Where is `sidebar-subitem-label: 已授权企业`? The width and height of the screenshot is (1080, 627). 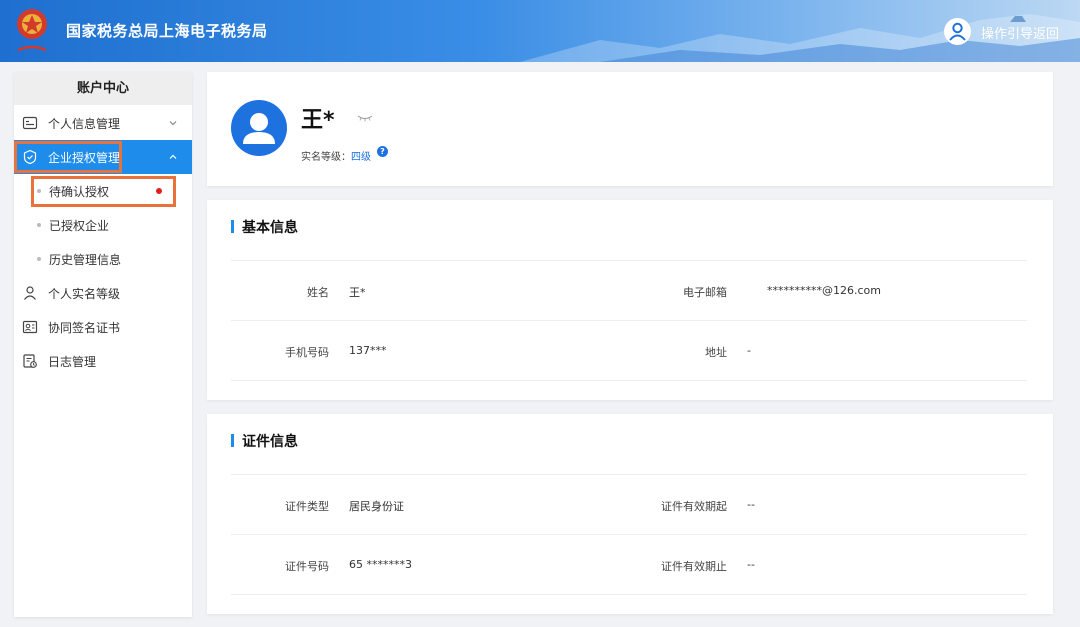 sidebar-subitem-label: 已授权企业 is located at coordinates (79, 225).